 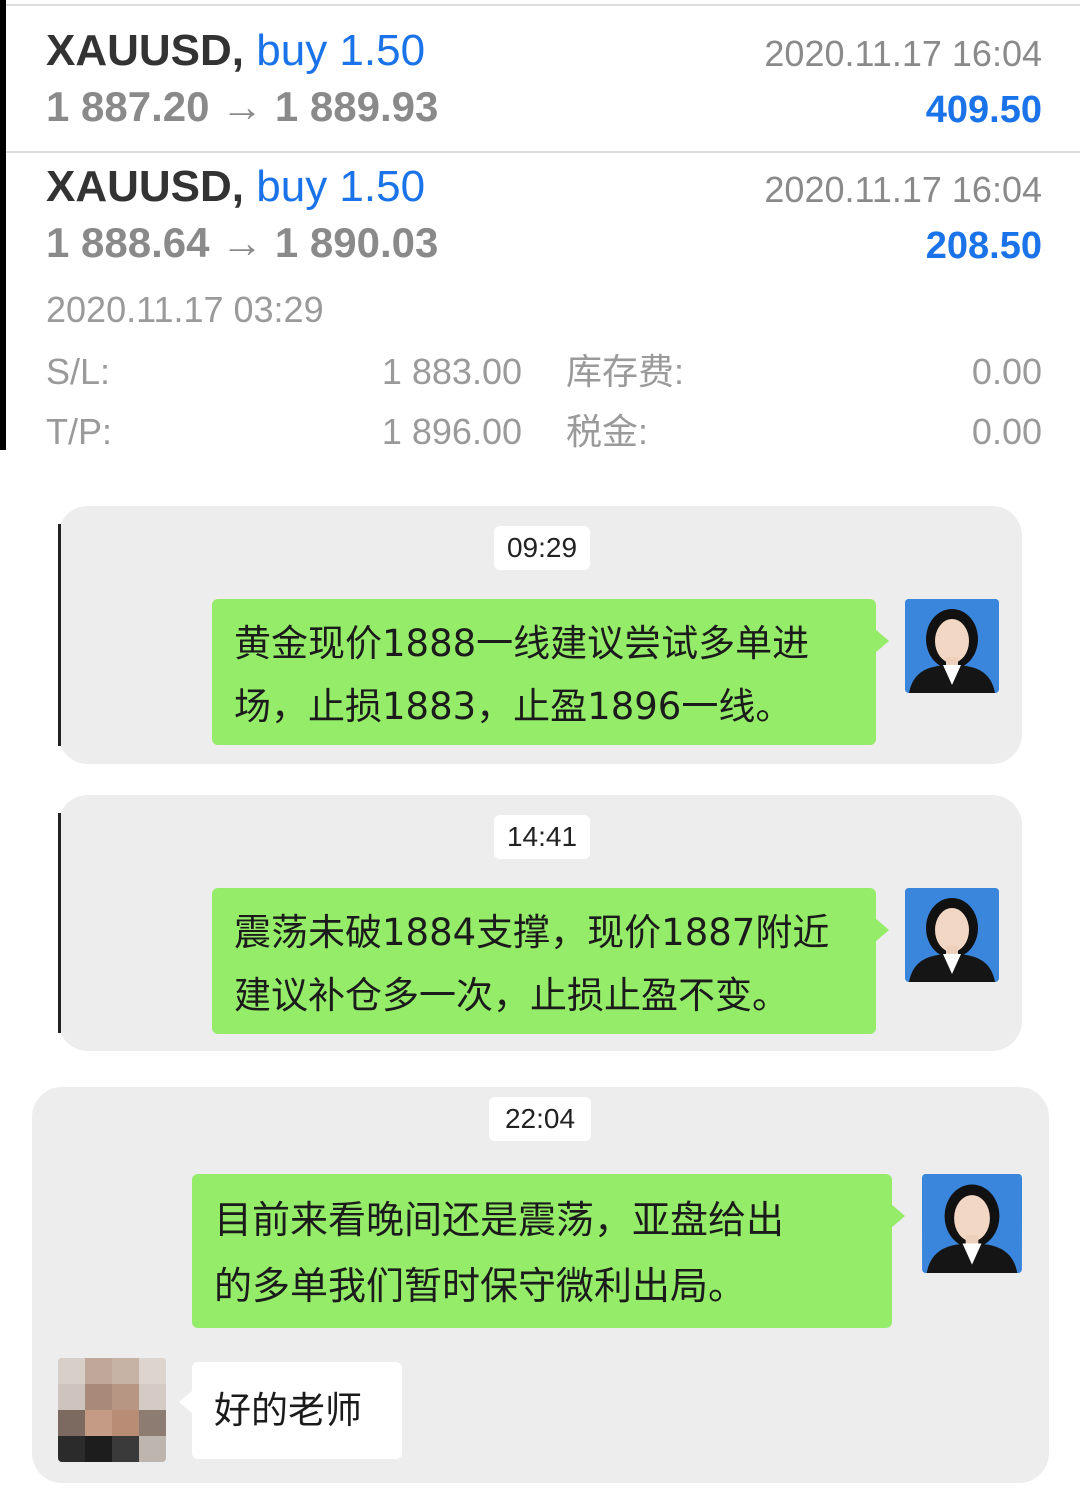 I want to click on message-line: 震荡未破1884支撑，现价1887附近, so click(x=532, y=932).